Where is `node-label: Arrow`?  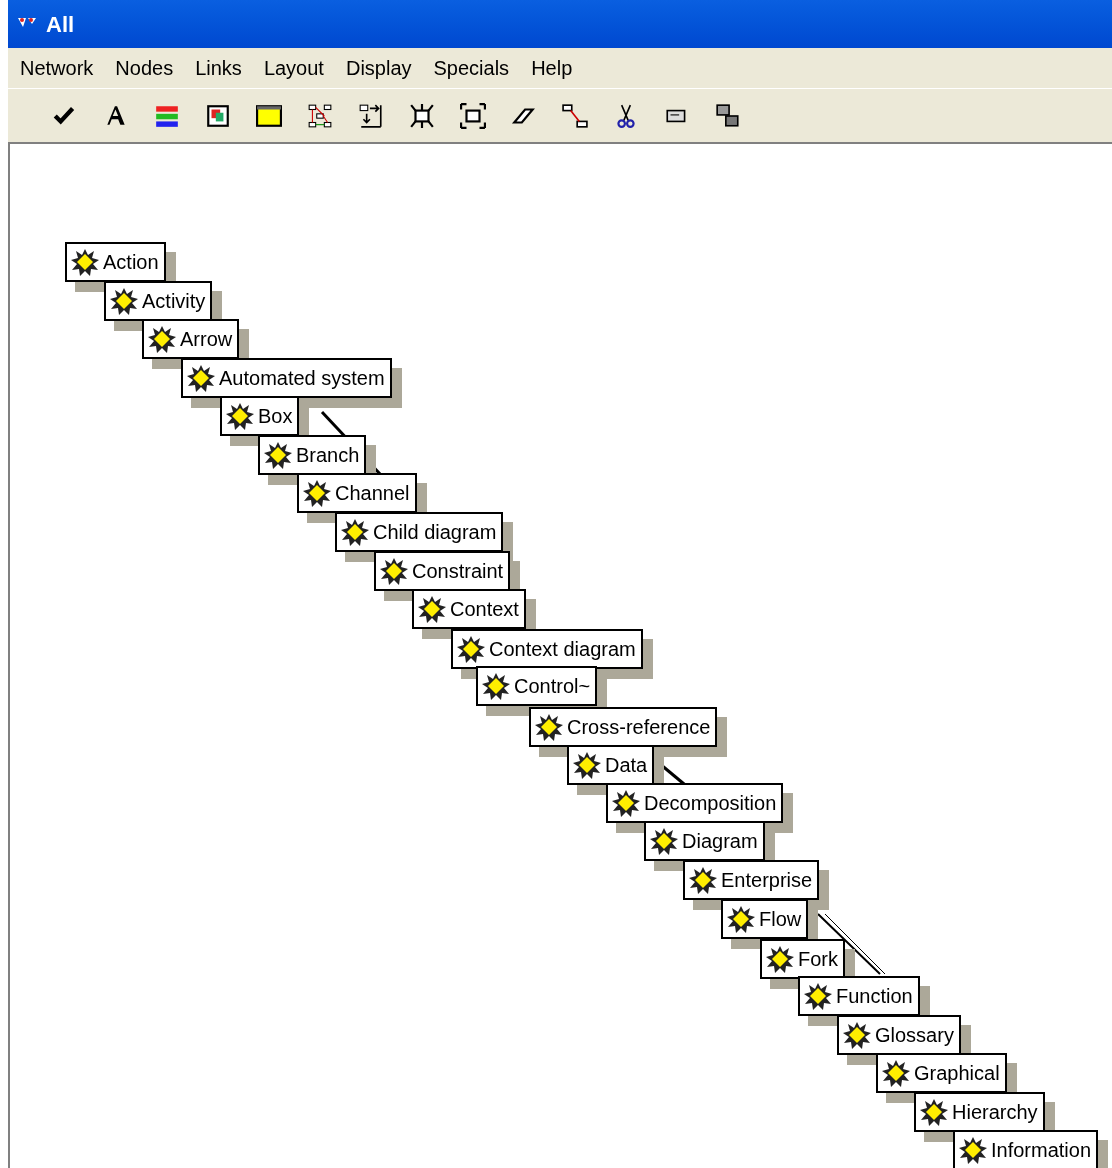
node-label: Arrow is located at coordinates (206, 339).